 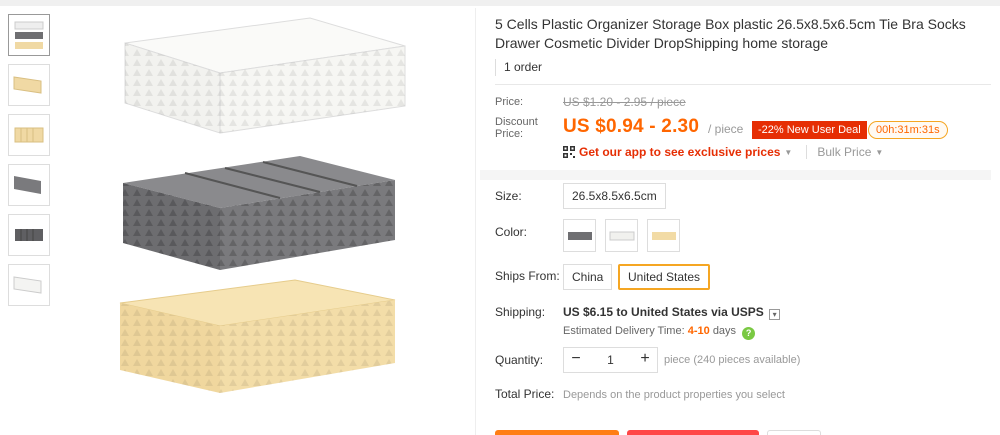 I want to click on total-price-label: Total Price:, so click(x=525, y=394).